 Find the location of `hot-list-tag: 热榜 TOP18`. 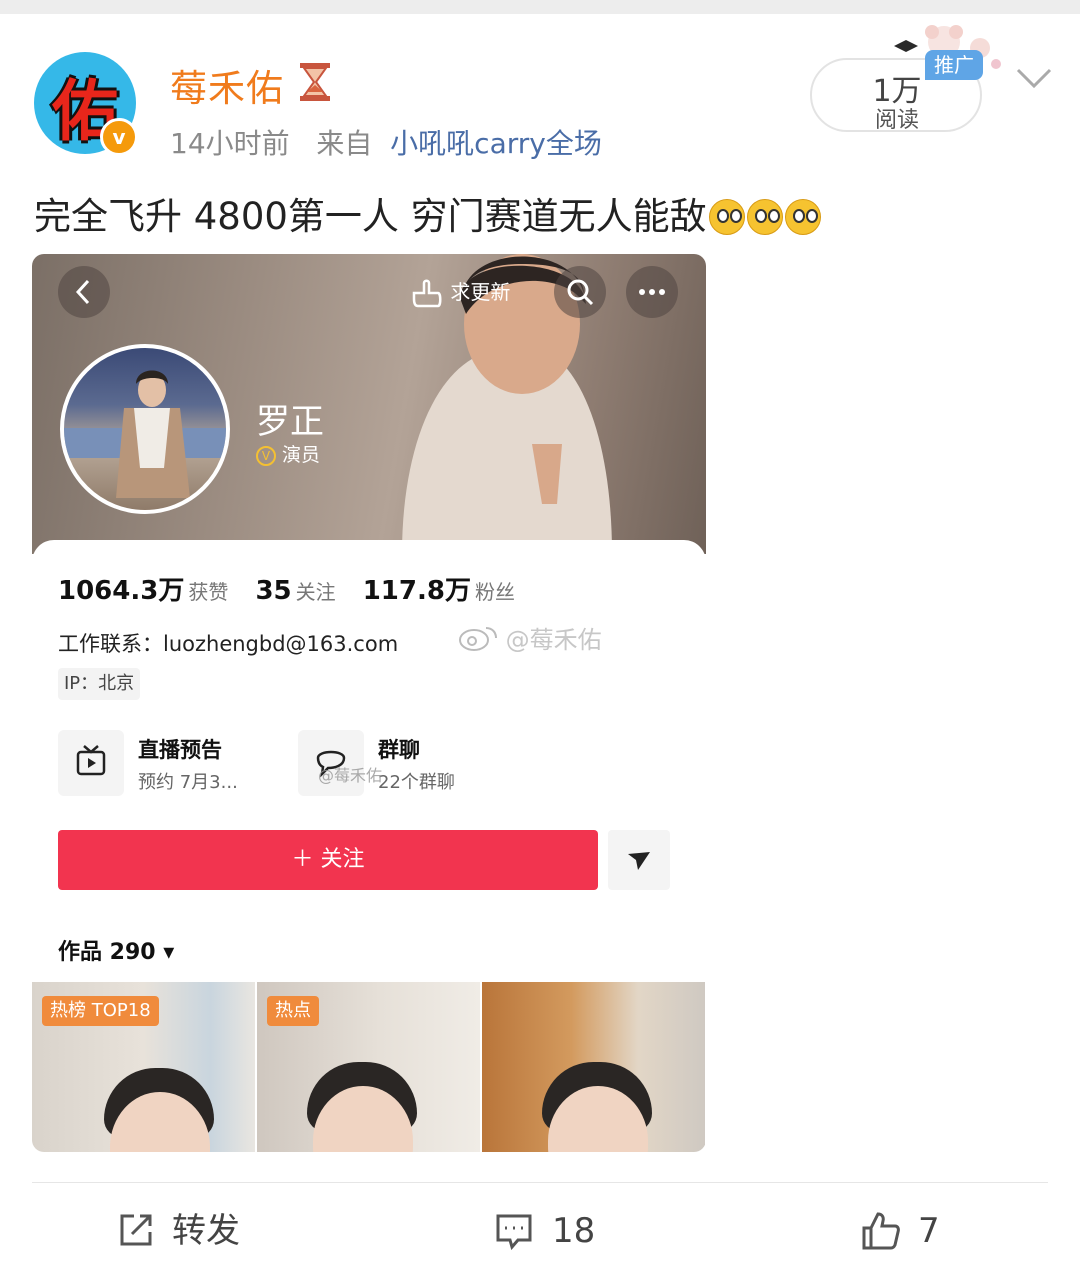

hot-list-tag: 热榜 TOP18 is located at coordinates (100, 1011).